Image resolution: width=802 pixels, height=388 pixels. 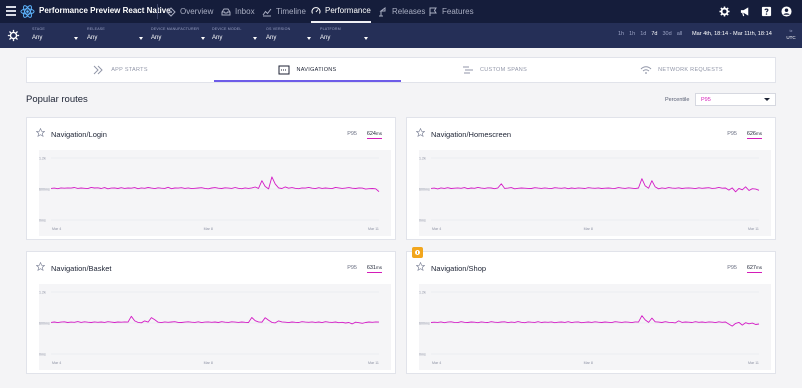 What do you see at coordinates (245, 11) in the screenshot?
I see `tab-label: Inbox` at bounding box center [245, 11].